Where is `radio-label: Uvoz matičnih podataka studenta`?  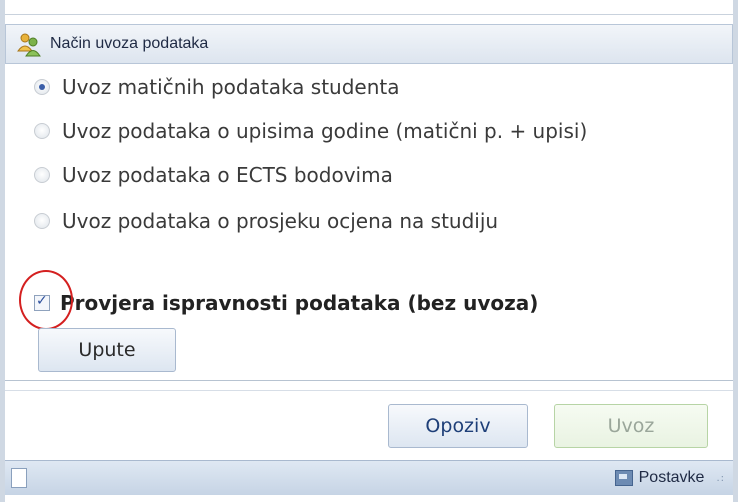 radio-label: Uvoz matičnih podataka studenta is located at coordinates (231, 87).